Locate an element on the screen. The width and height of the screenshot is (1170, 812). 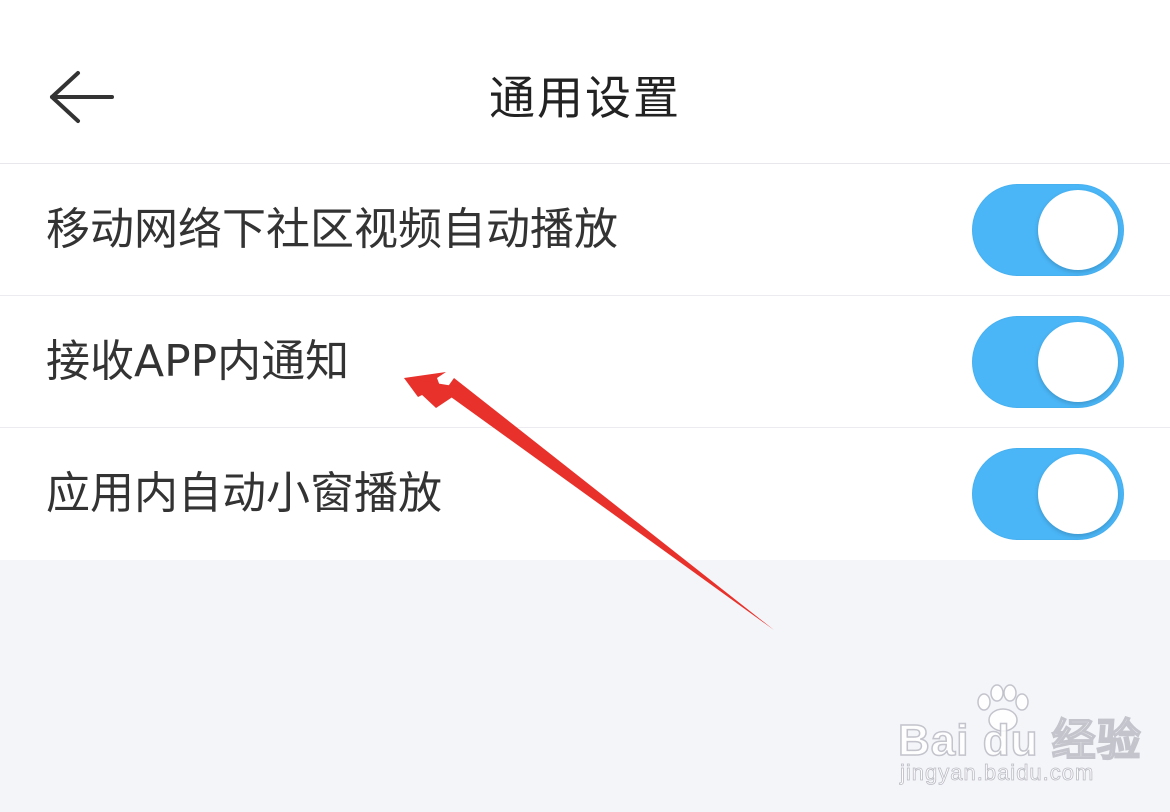
in-app-notifications-toggle is located at coordinates (1048, 362).